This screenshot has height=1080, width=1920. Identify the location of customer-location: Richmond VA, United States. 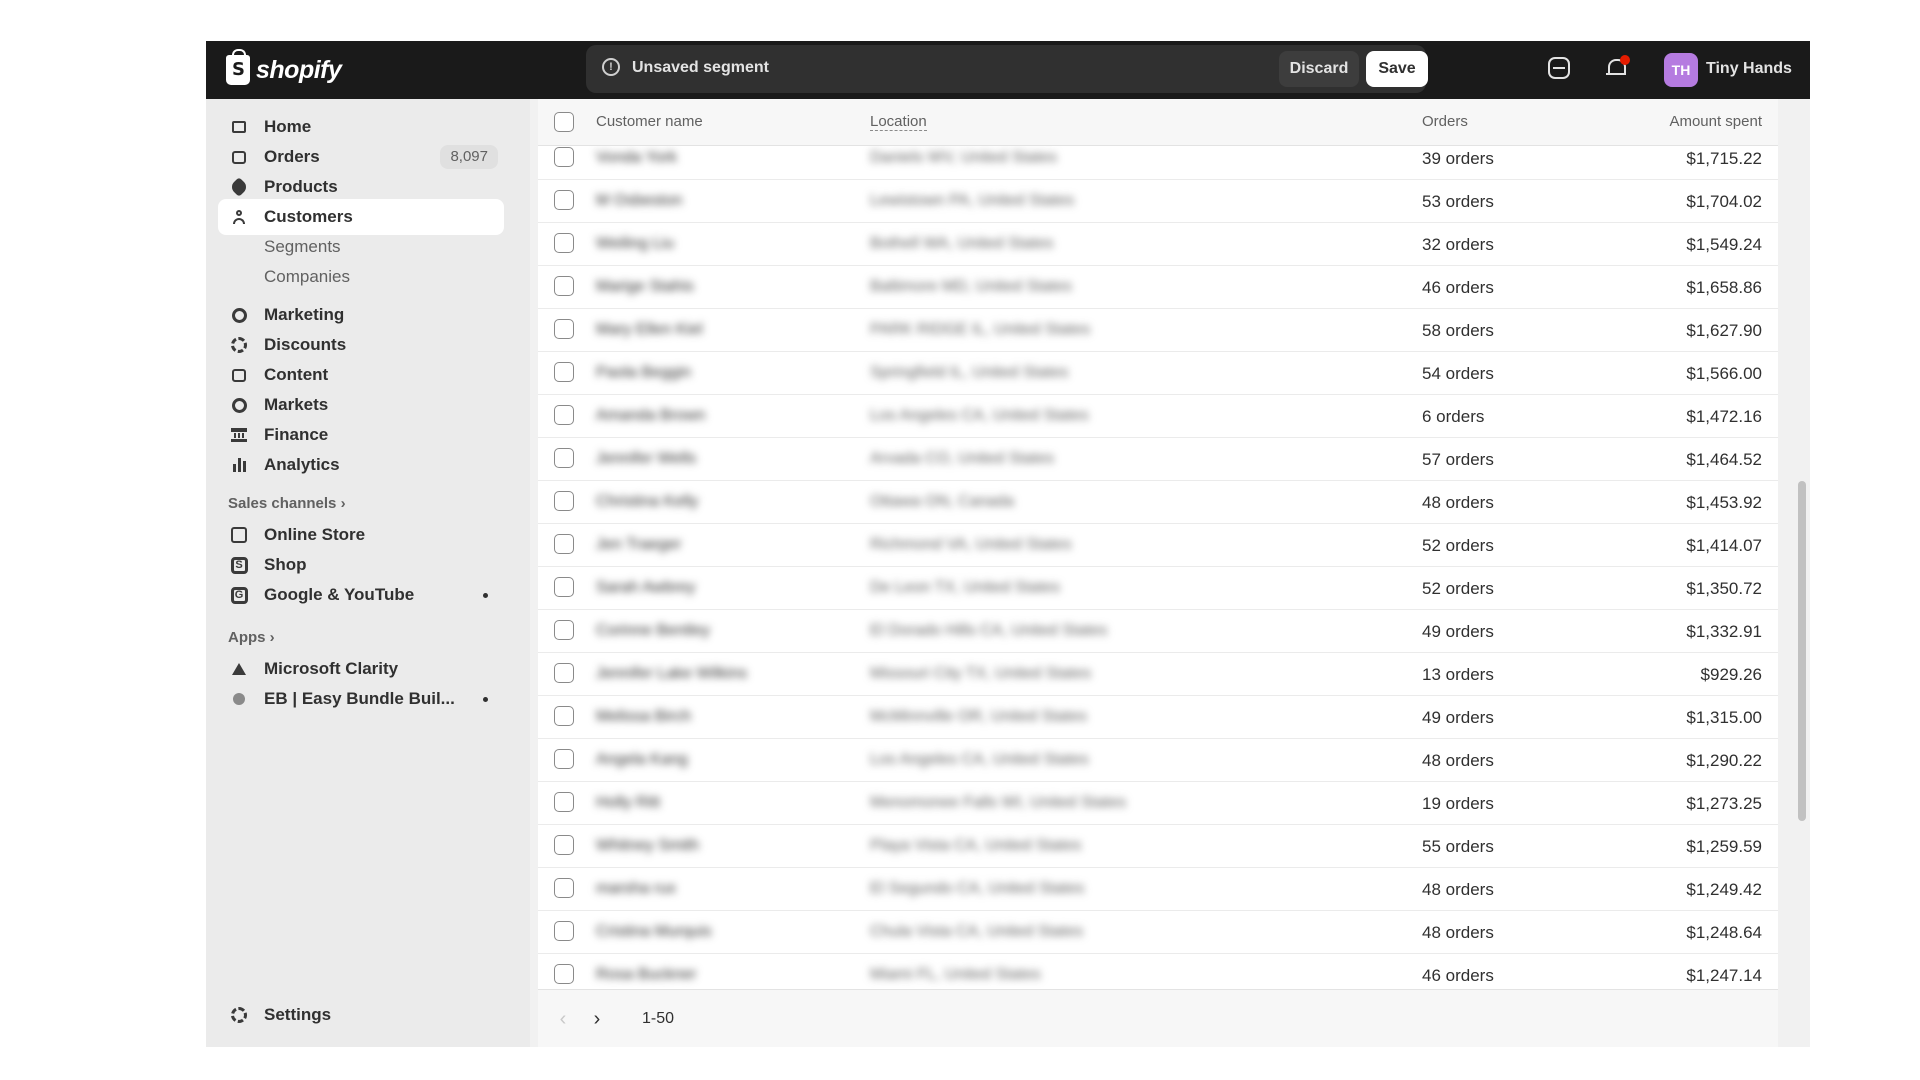
(971, 544).